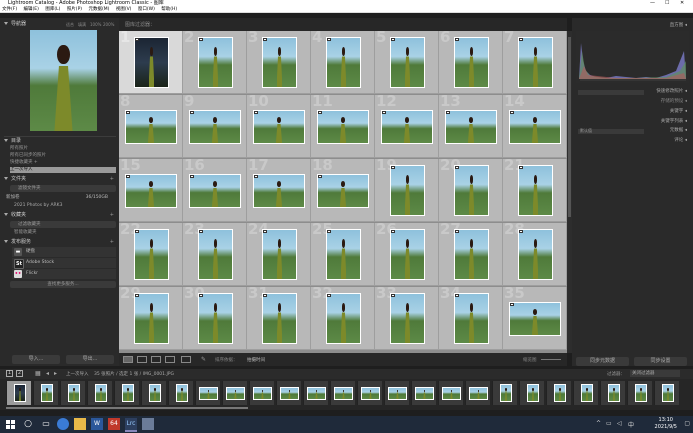  I want to click on nav-zoom-100: 100%, so click(95, 24).